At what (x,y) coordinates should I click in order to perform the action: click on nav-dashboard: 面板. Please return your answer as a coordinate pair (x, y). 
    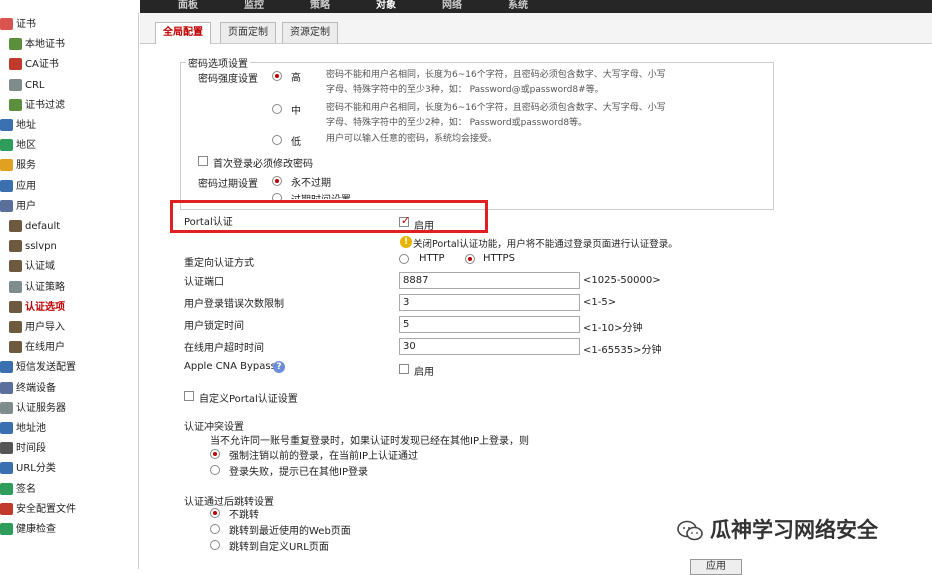
    Looking at the image, I should click on (188, 5).